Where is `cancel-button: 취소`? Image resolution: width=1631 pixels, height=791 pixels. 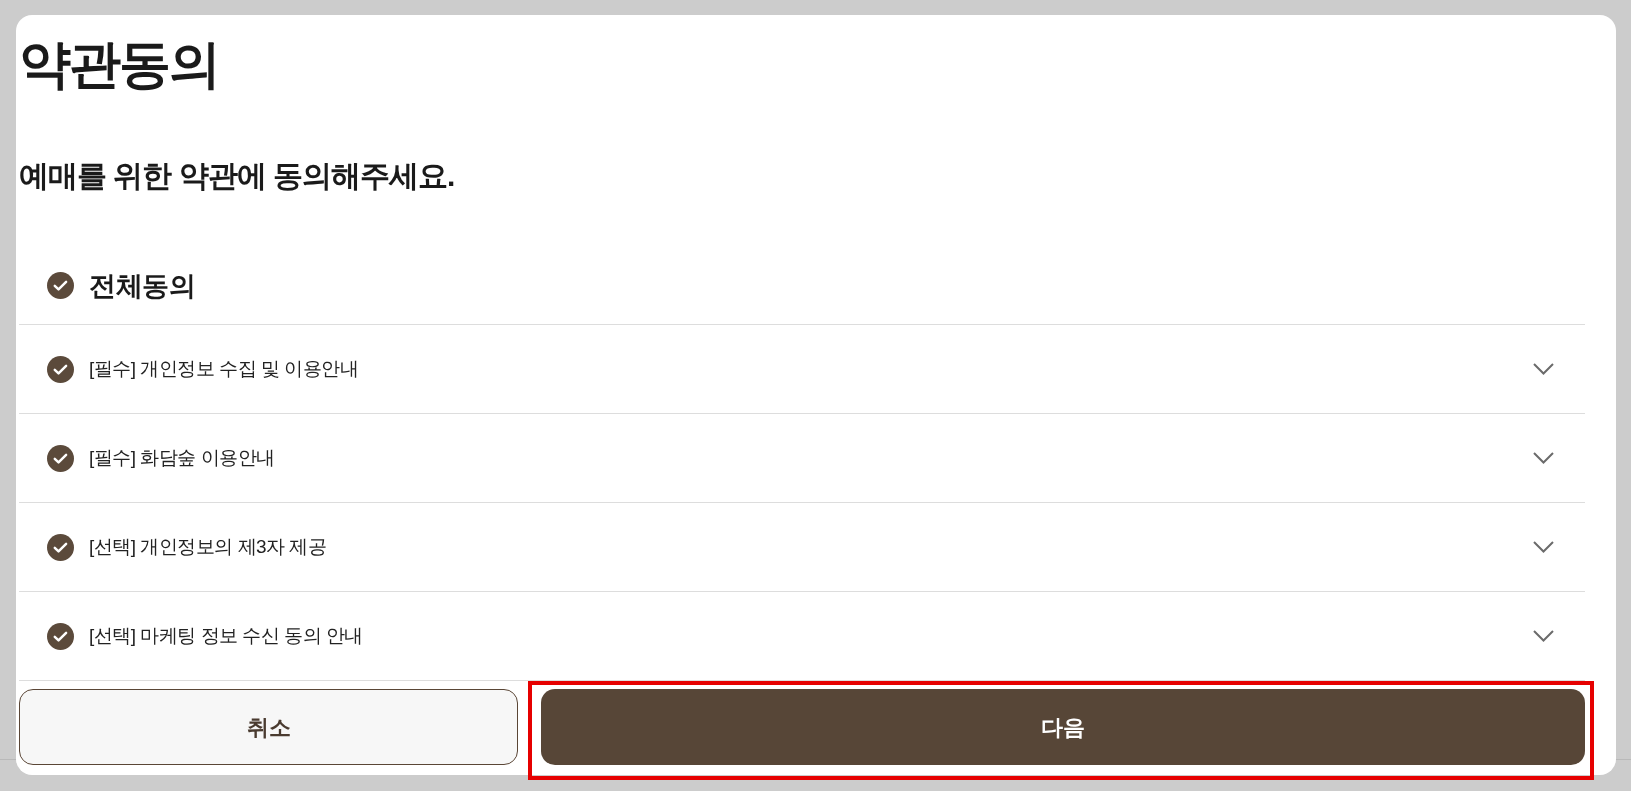
cancel-button: 취소 is located at coordinates (268, 727).